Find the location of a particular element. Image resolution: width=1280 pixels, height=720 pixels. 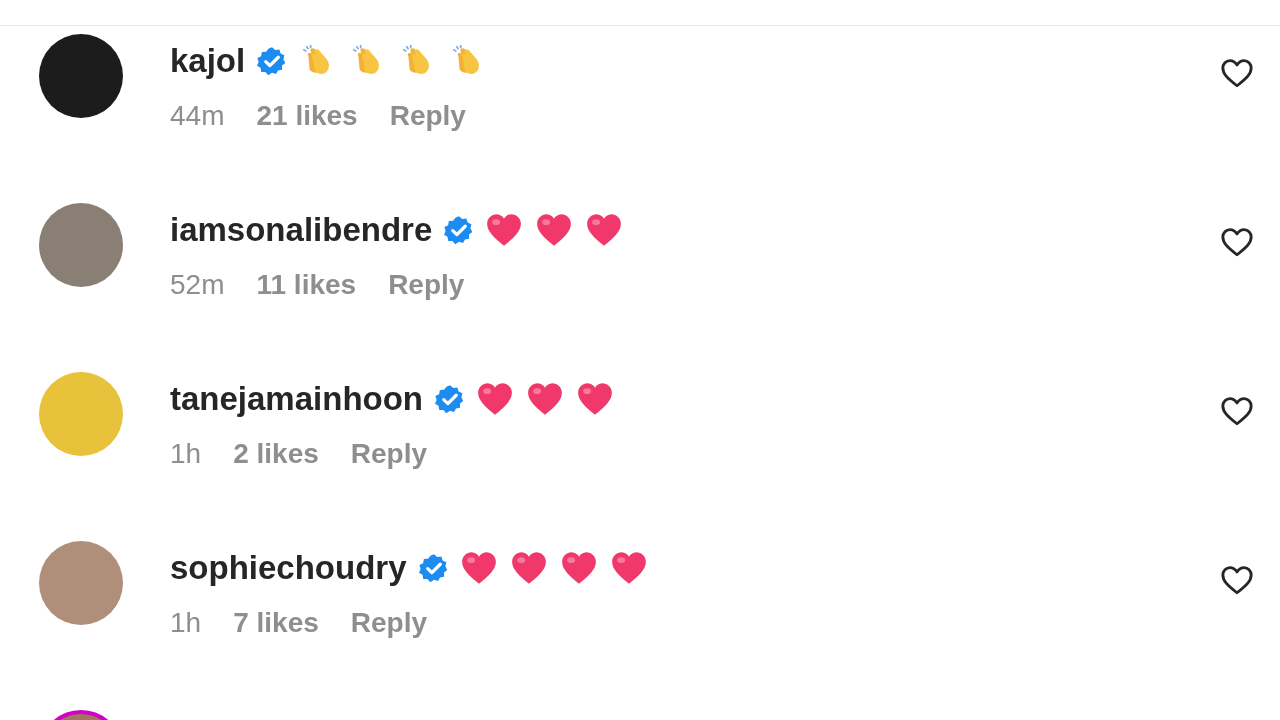

comment-time: 44m is located at coordinates (197, 116).